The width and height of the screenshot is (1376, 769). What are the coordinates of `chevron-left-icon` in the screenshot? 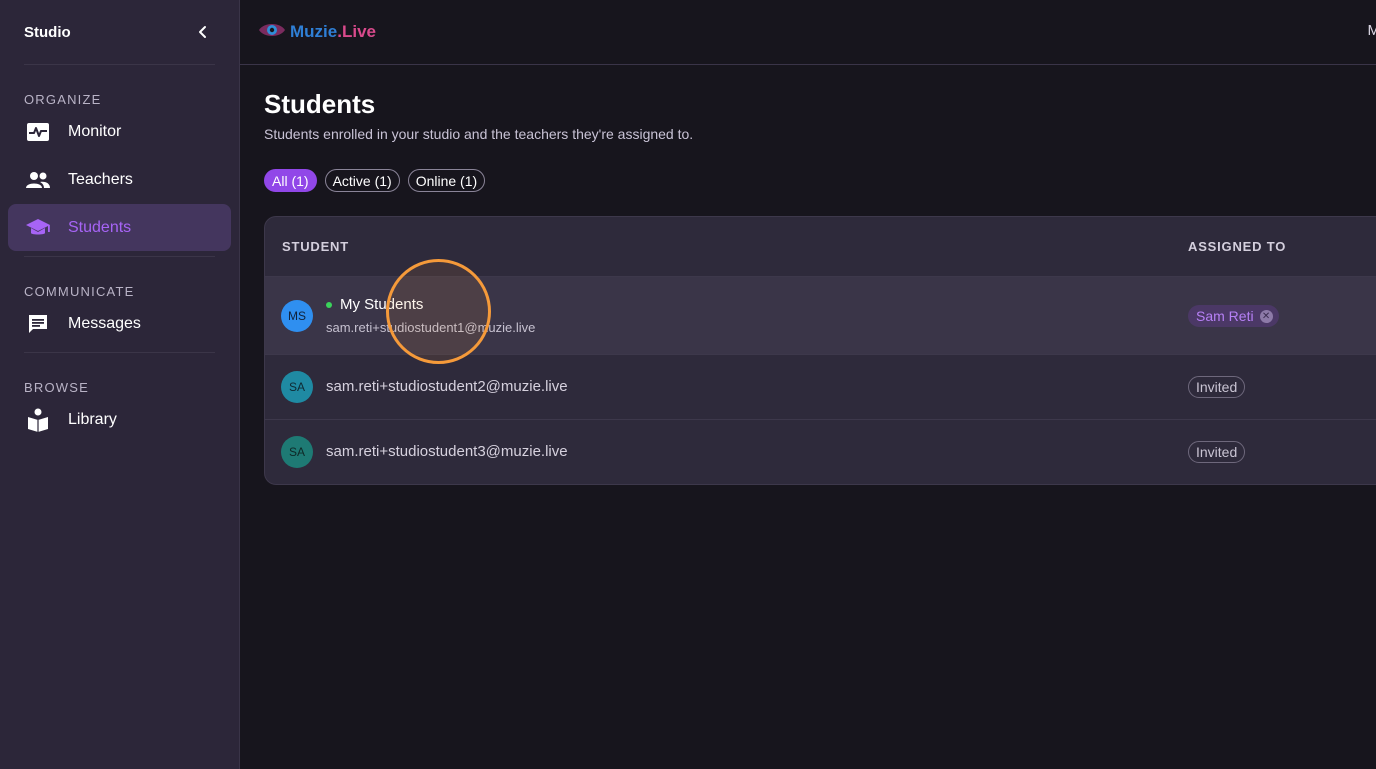 It's located at (203, 32).